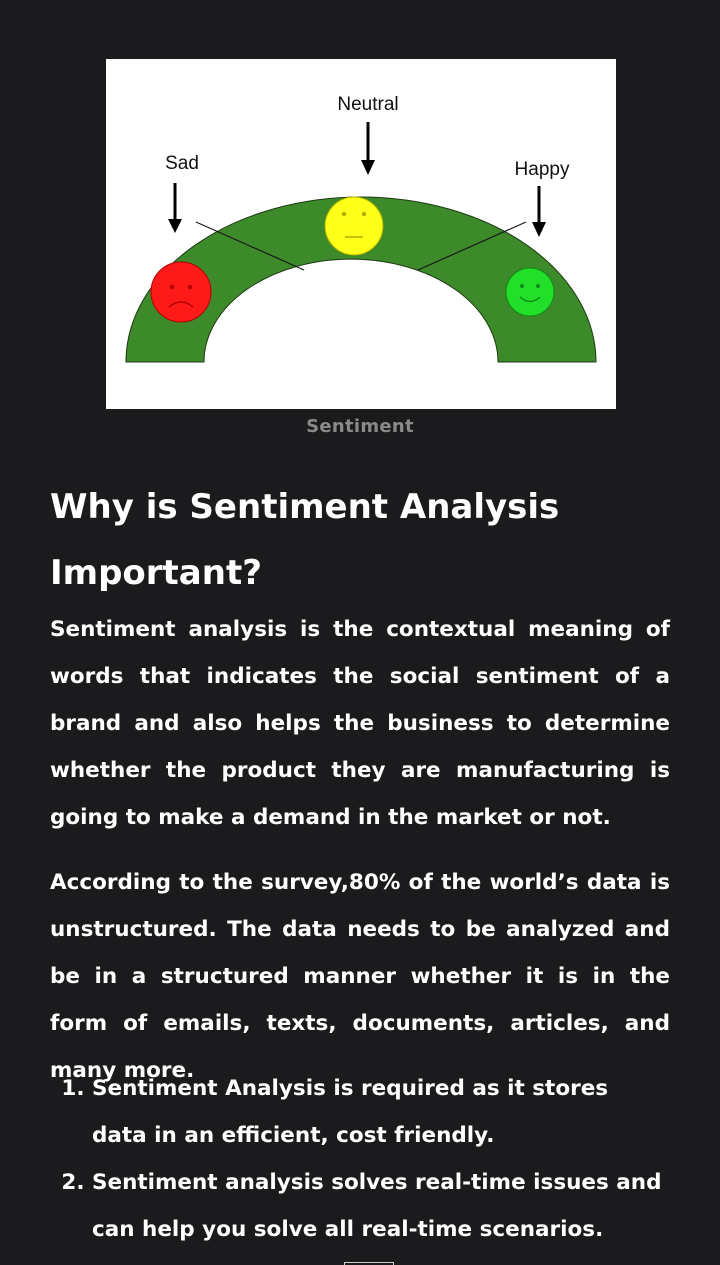 Image resolution: width=720 pixels, height=1265 pixels. I want to click on sad-face-icon, so click(181, 292).